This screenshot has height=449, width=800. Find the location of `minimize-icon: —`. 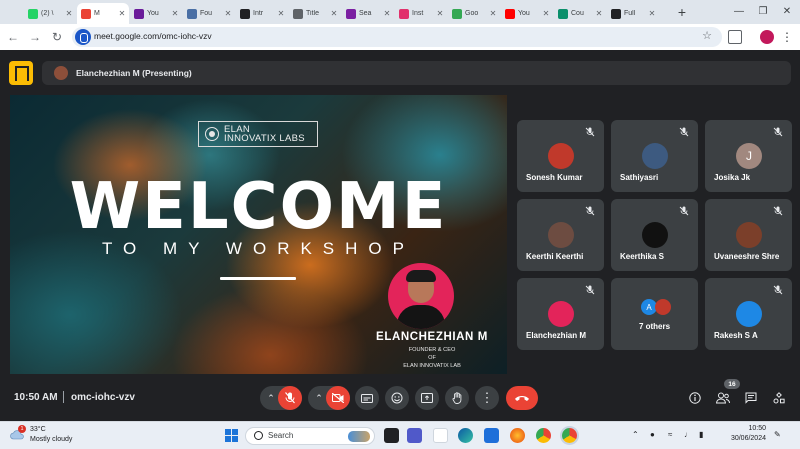

minimize-icon: — is located at coordinates (739, 12).